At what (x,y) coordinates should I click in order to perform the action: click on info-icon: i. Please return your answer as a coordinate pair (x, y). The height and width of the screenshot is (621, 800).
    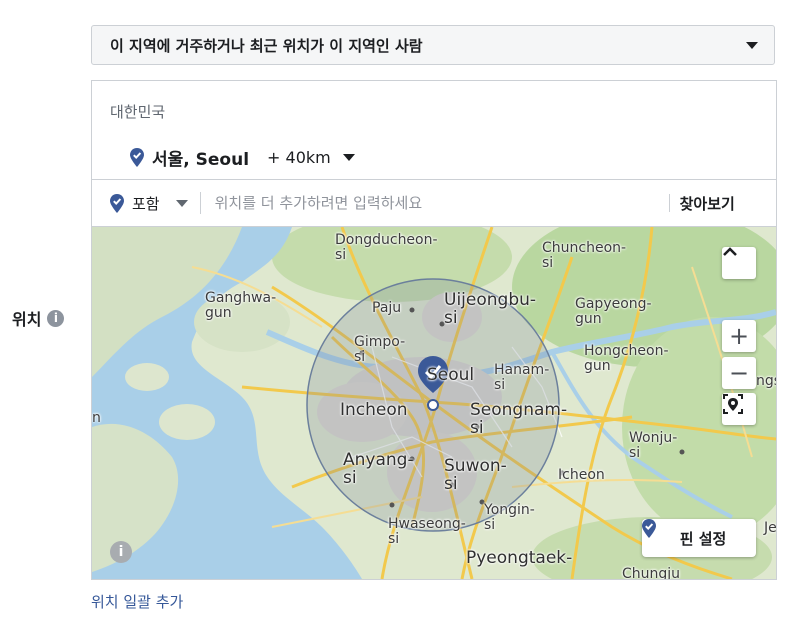
    Looking at the image, I should click on (56, 318).